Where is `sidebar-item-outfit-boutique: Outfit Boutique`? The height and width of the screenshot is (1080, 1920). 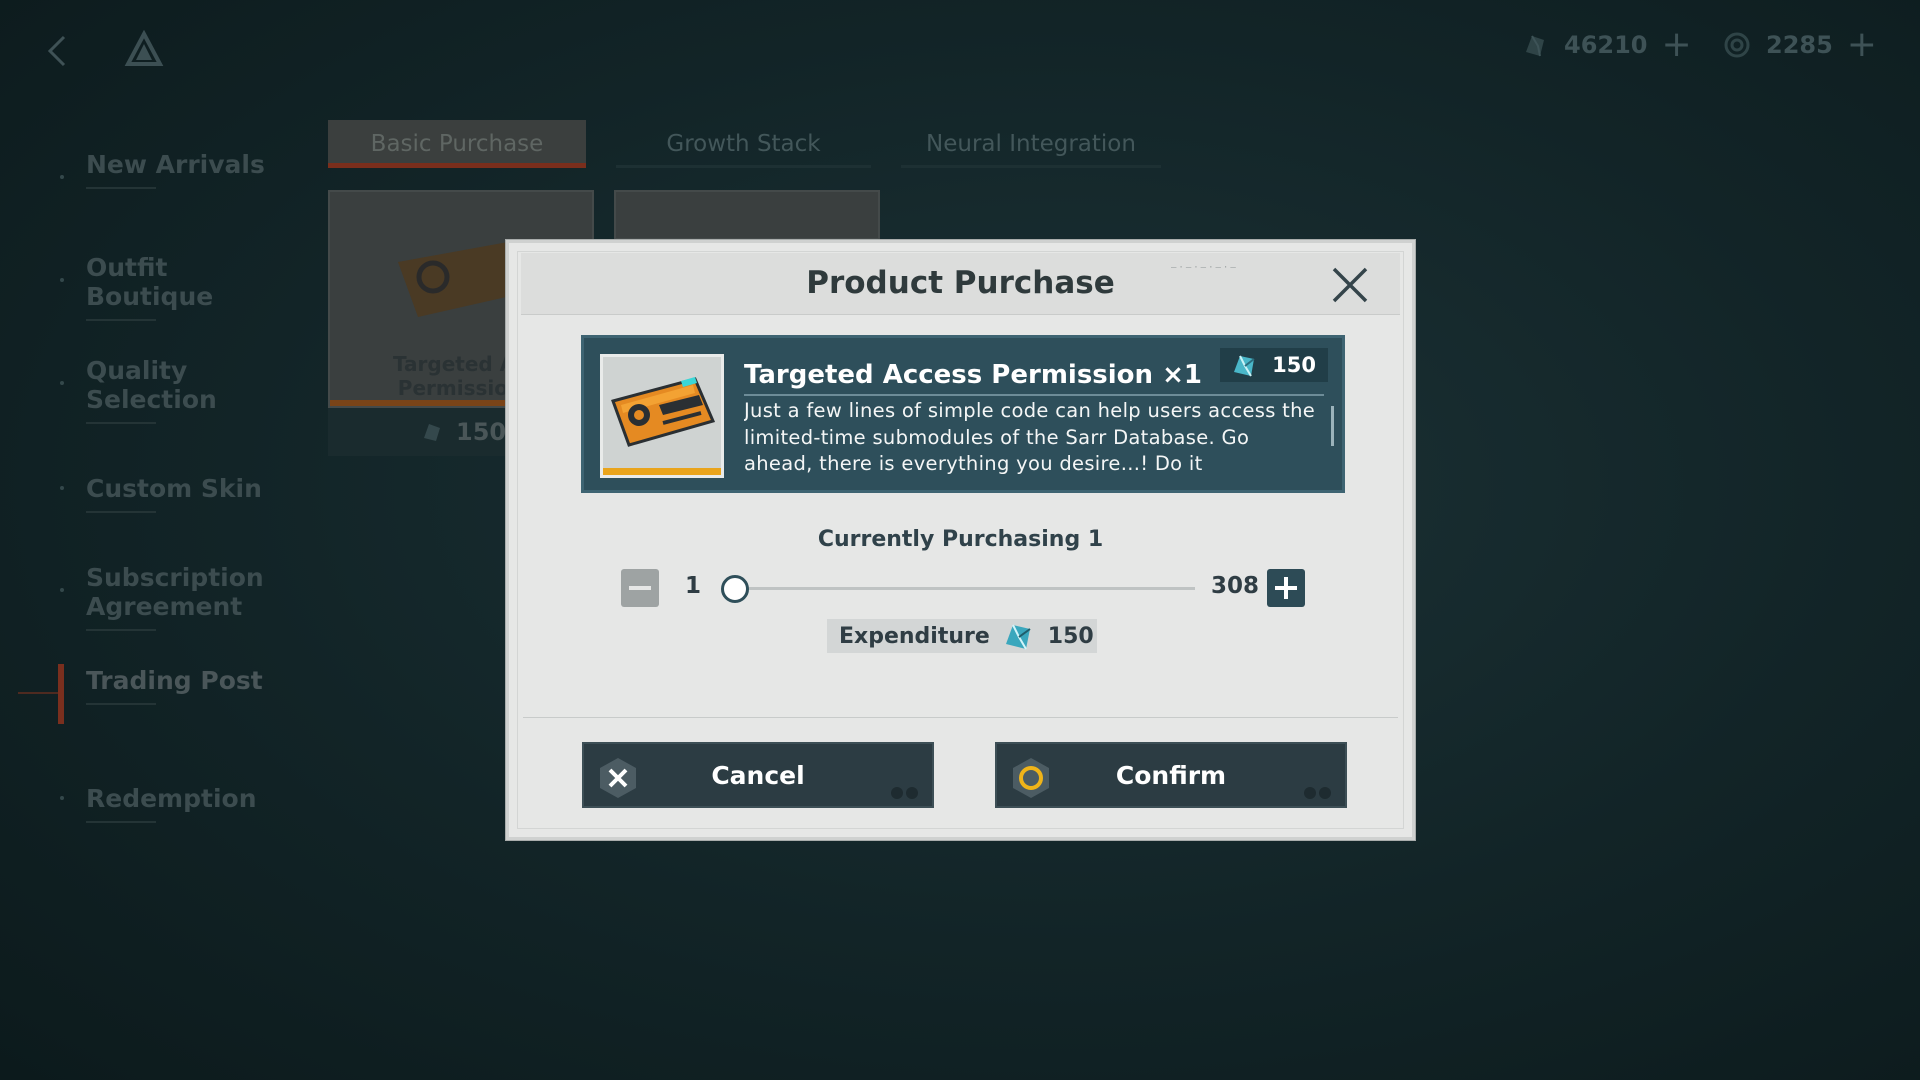 sidebar-item-outfit-boutique: Outfit Boutique is located at coordinates (163, 287).